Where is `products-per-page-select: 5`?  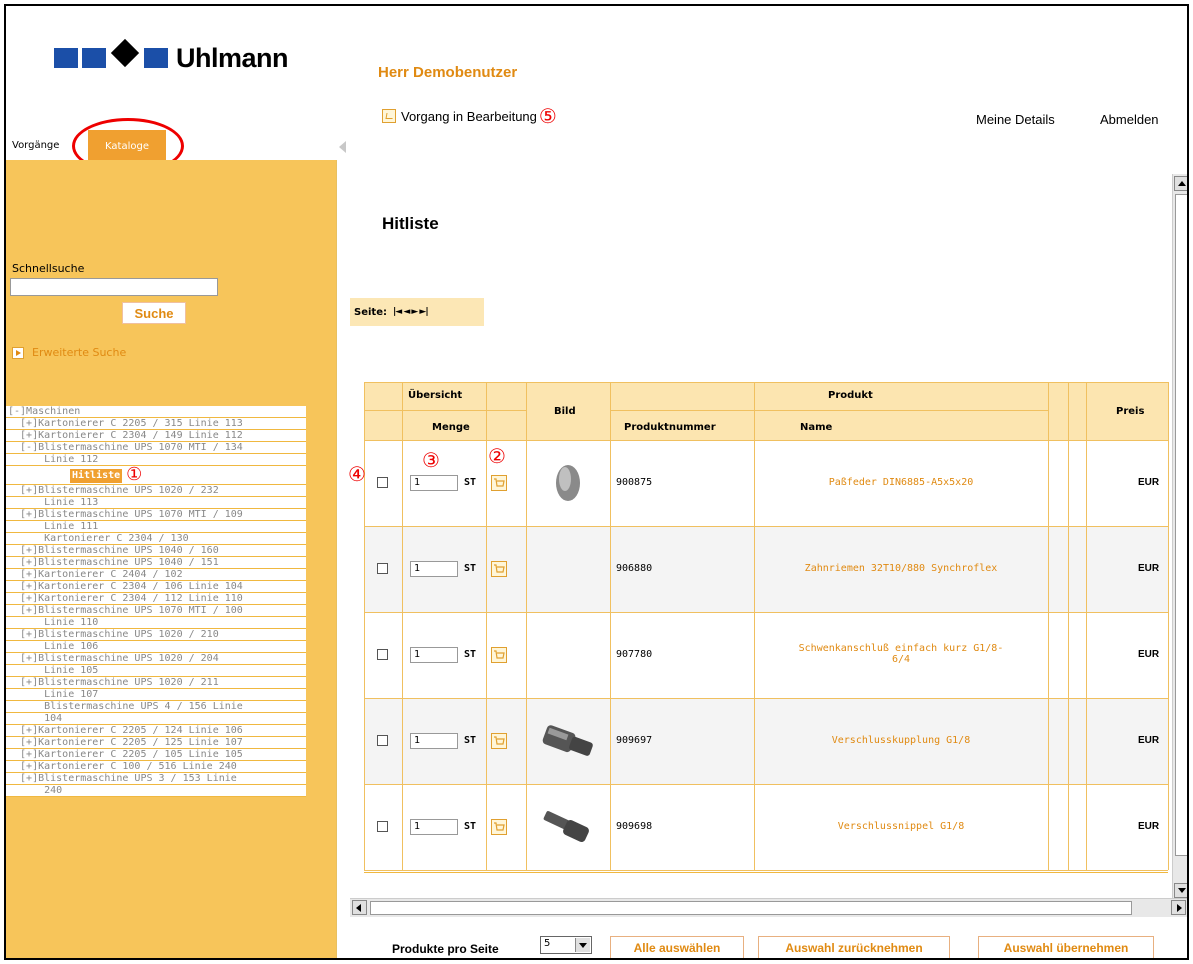 products-per-page-select: 5 is located at coordinates (566, 945).